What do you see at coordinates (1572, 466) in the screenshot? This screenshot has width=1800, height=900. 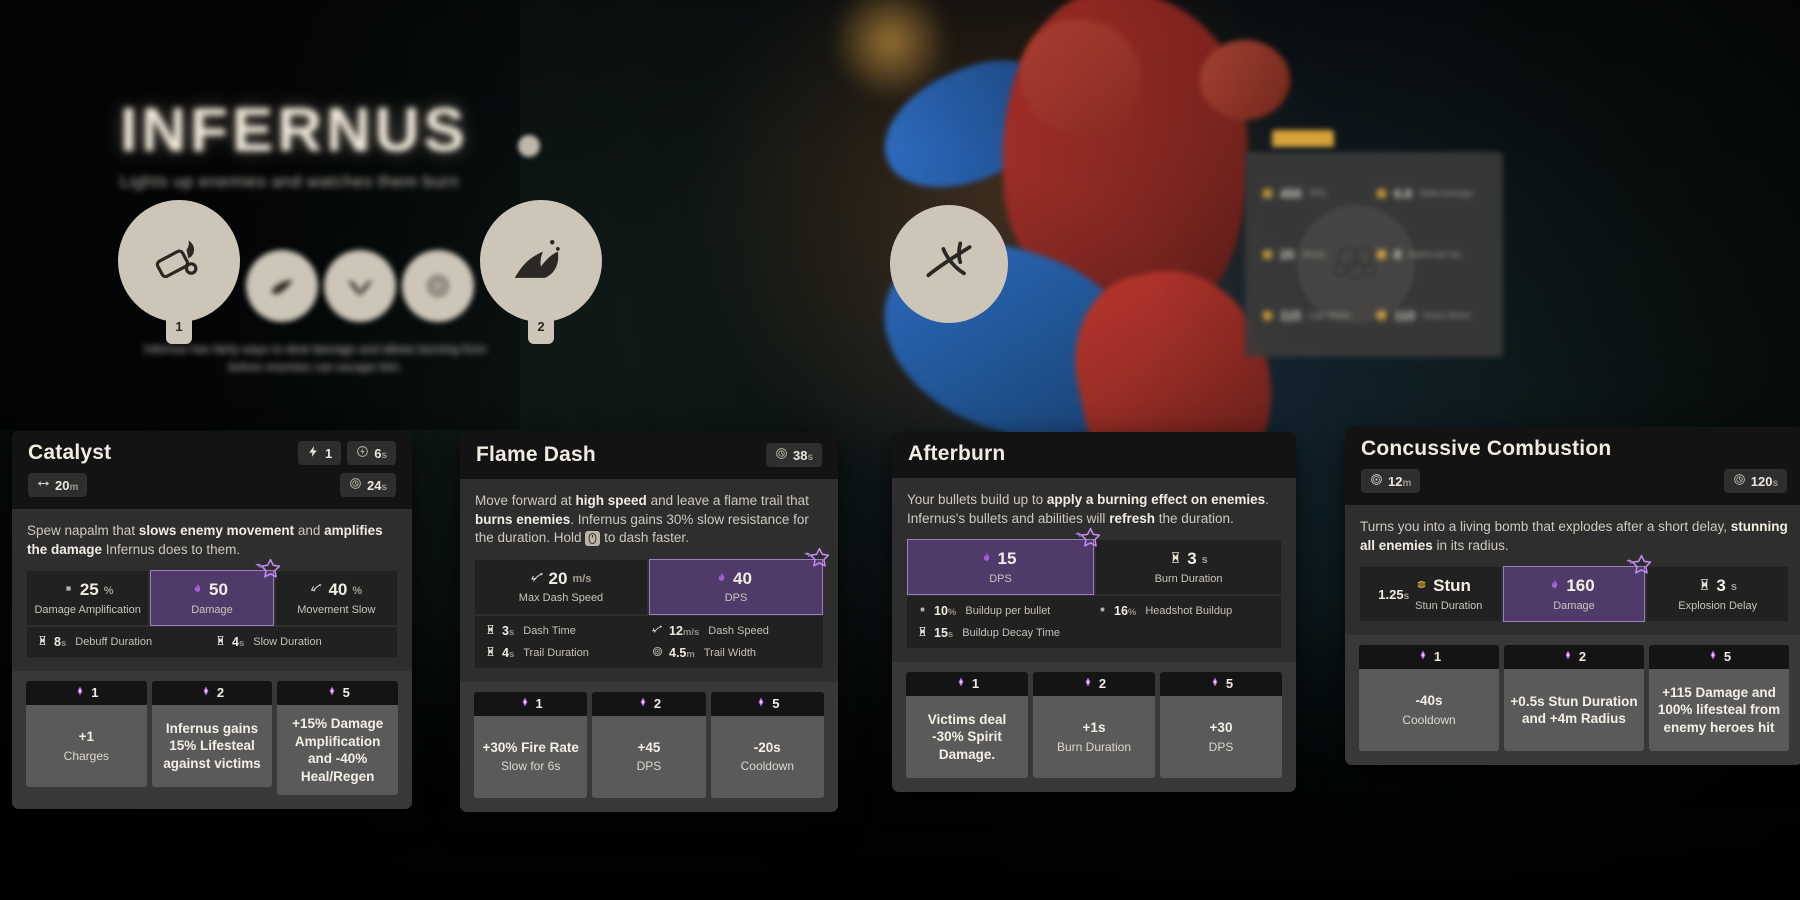 I see `ability-card-header: Concussive Combustion 12m 120s` at bounding box center [1572, 466].